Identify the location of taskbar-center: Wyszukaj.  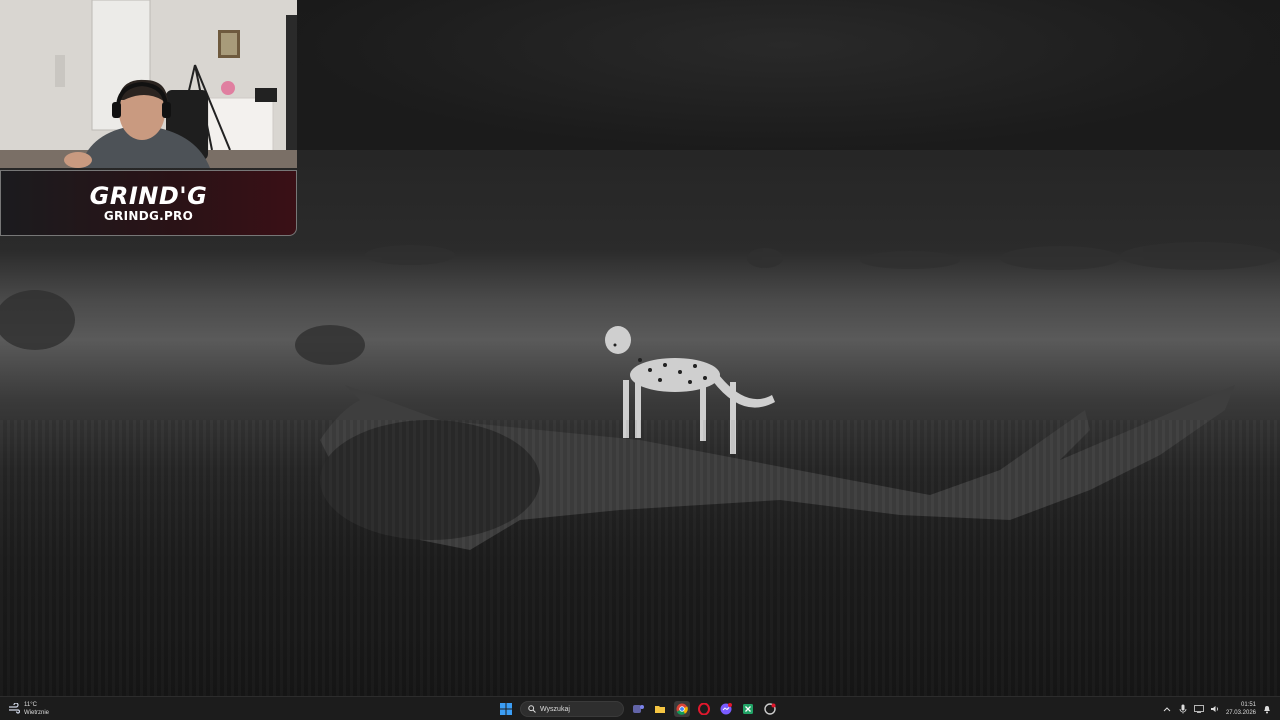
(638, 709).